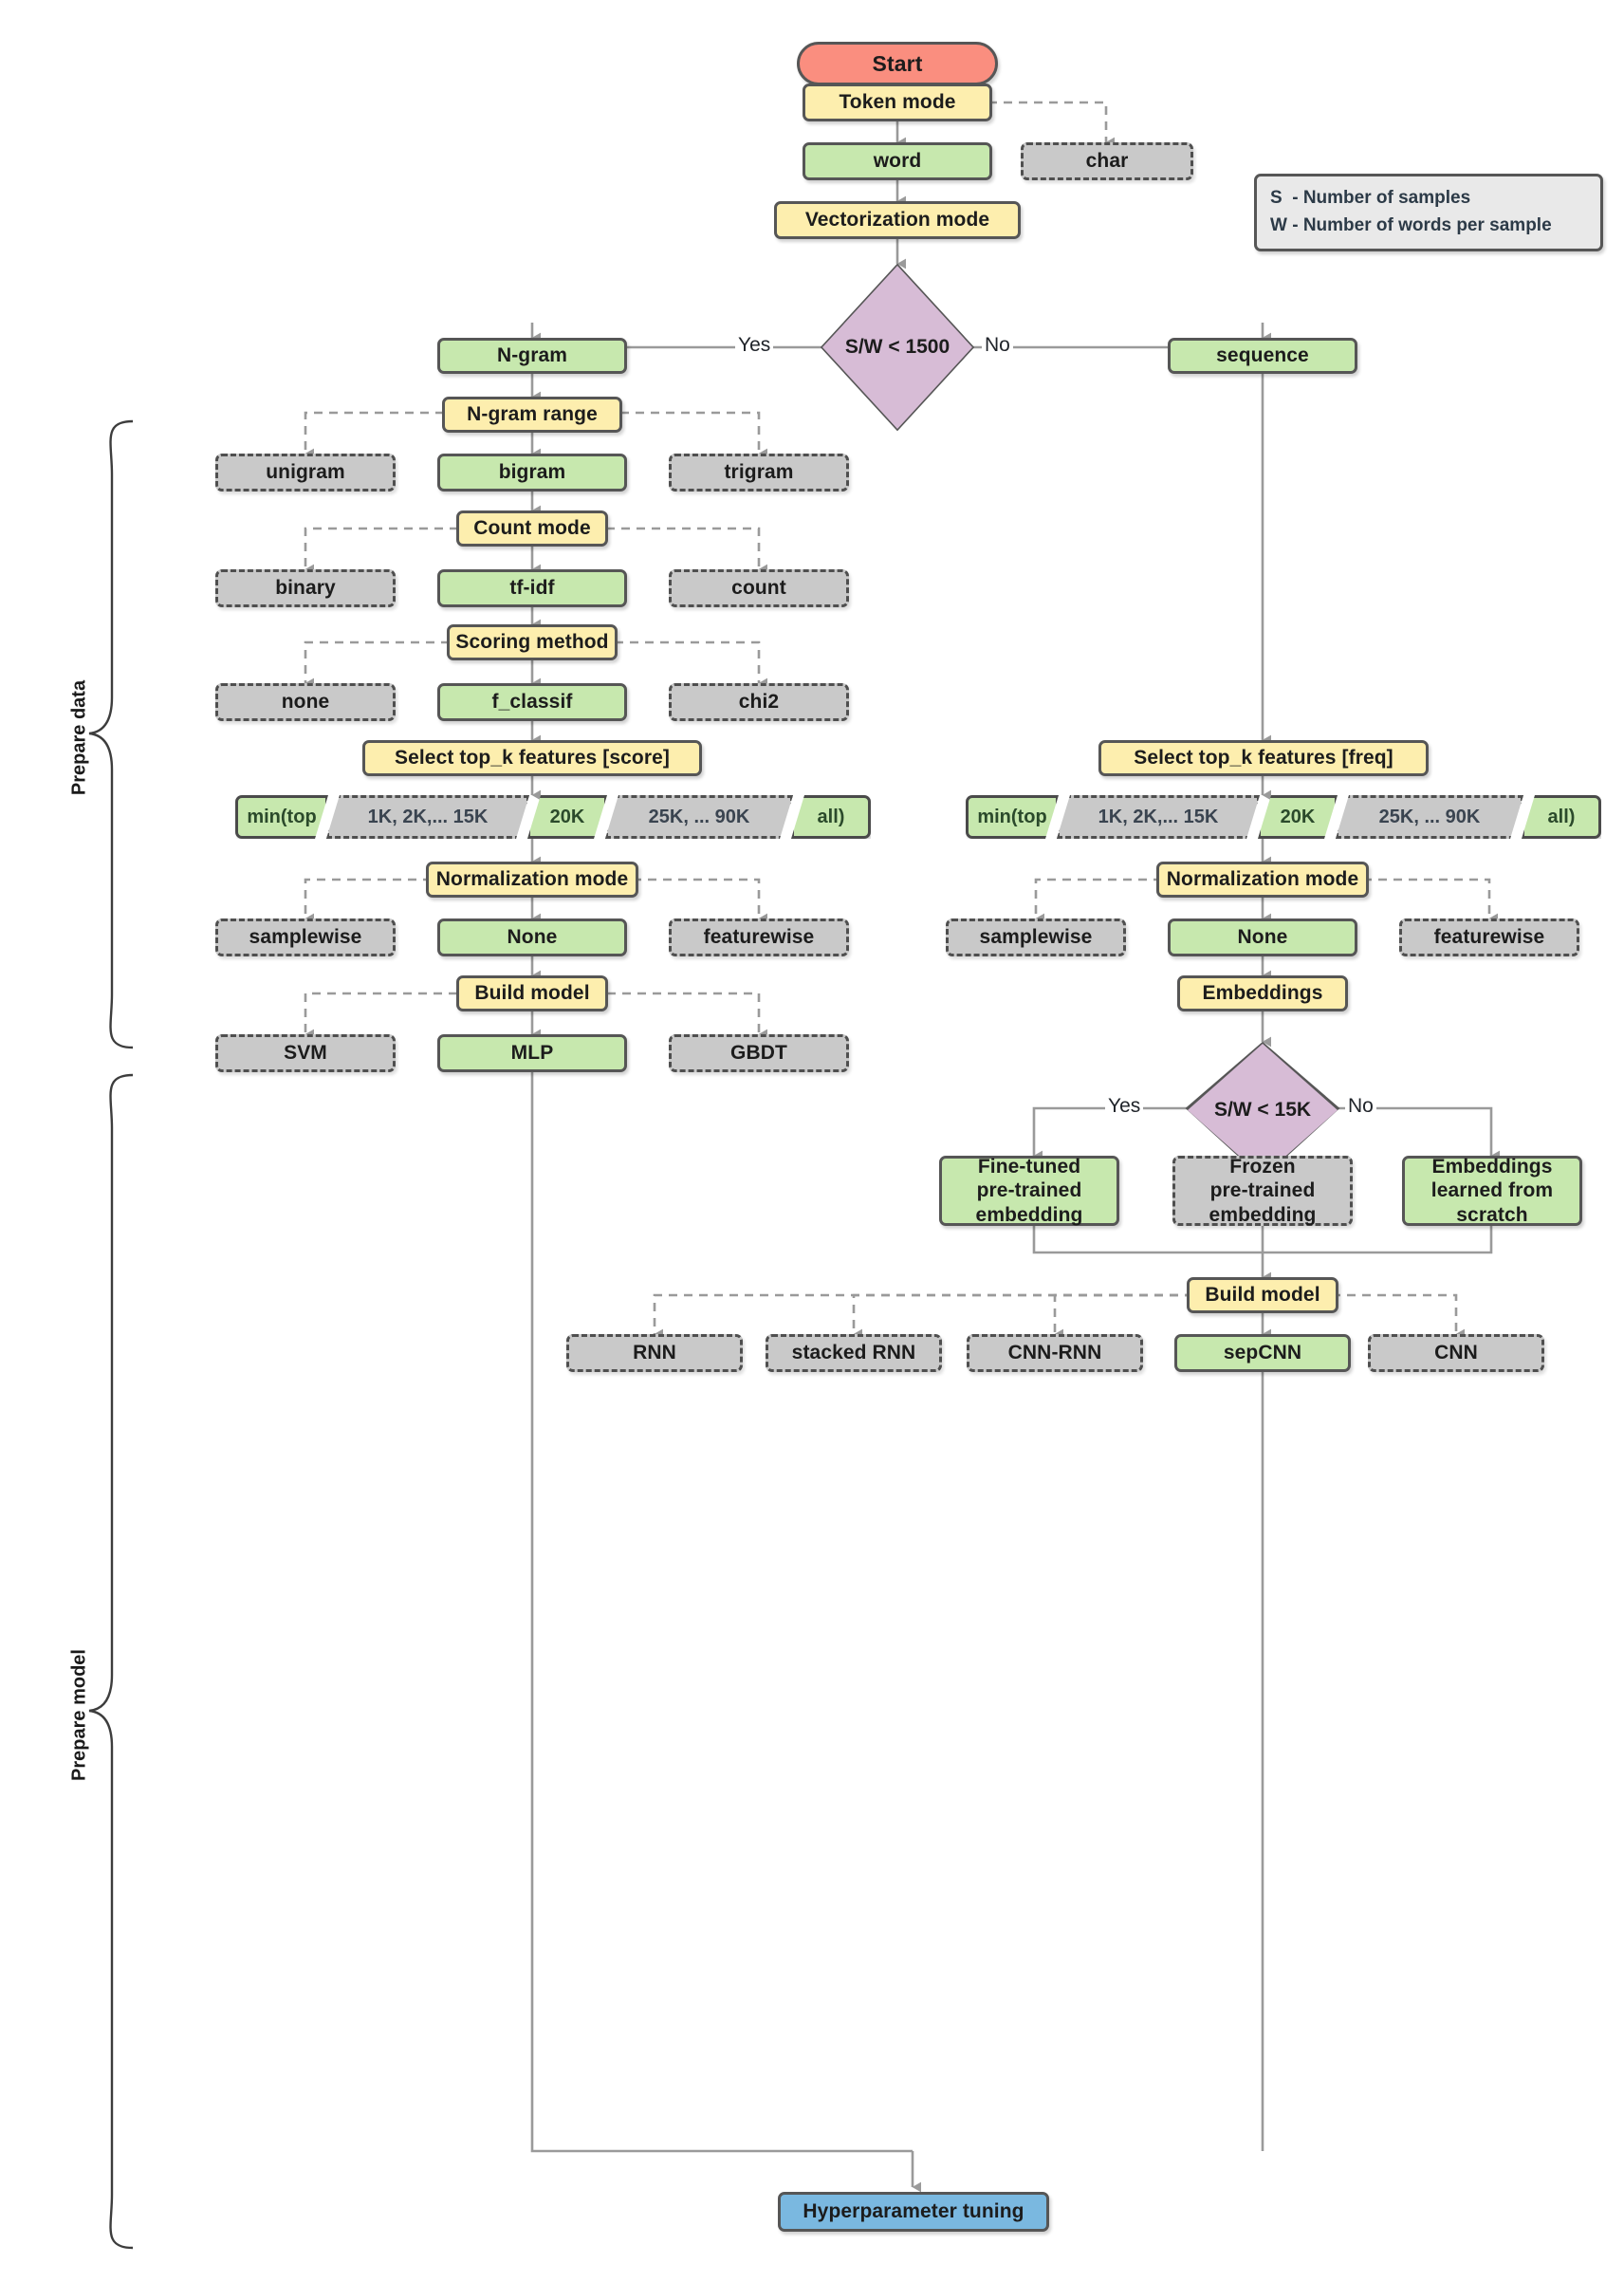 This screenshot has height=2282, width=1624. I want to click on node-word: word, so click(898, 161).